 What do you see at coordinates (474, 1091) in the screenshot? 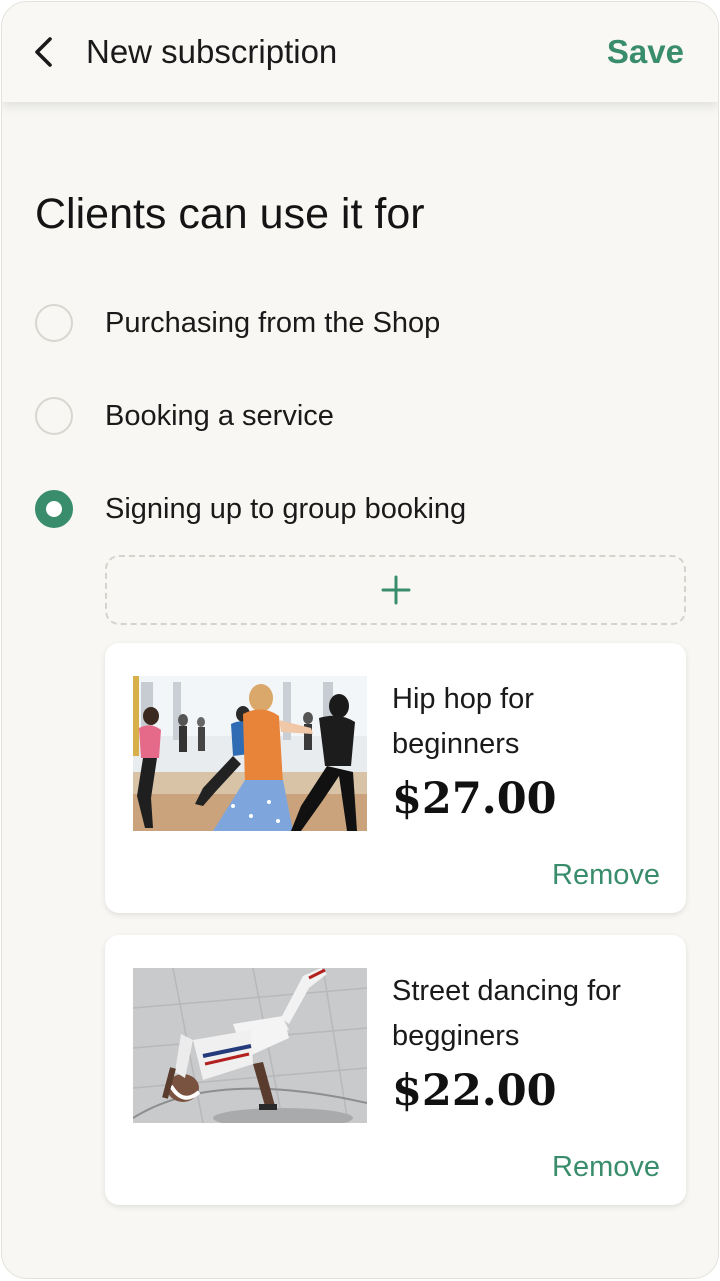
I see `booking-price: $22.00` at bounding box center [474, 1091].